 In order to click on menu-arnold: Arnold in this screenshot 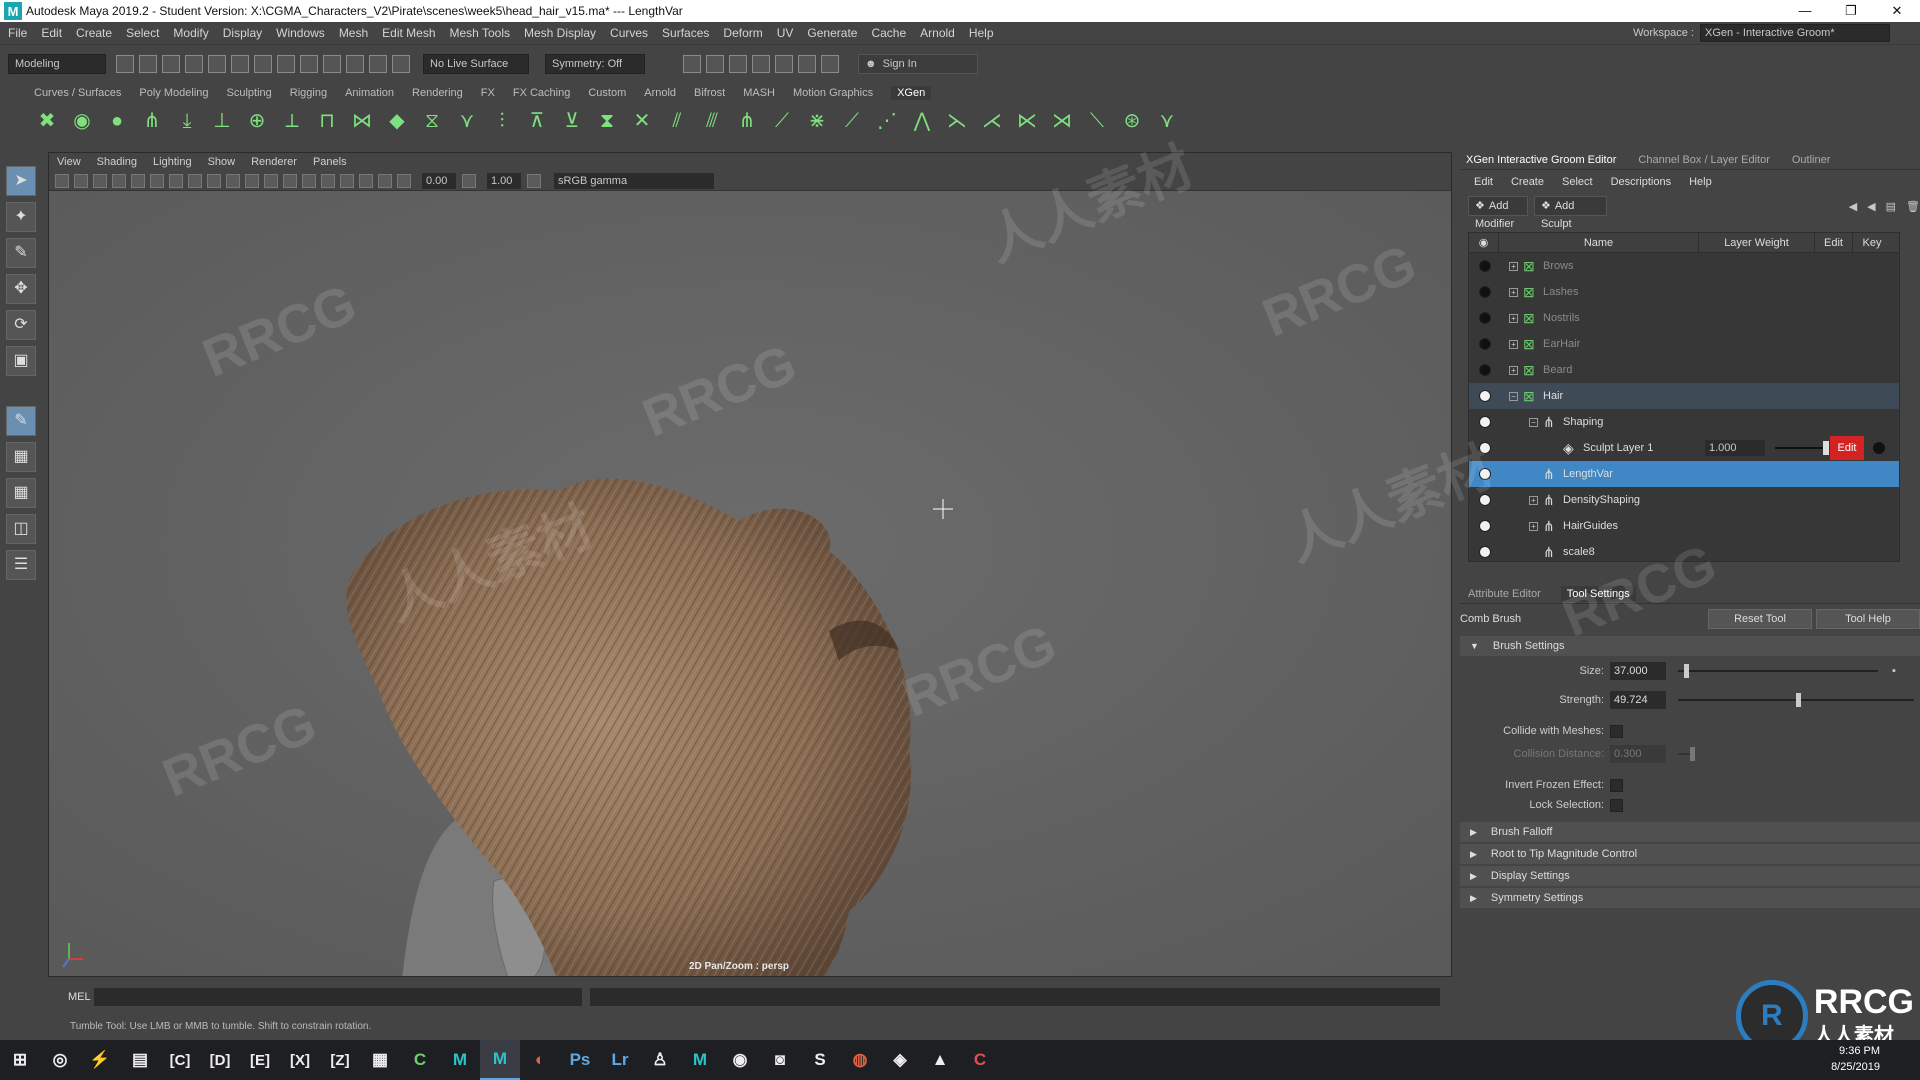, I will do `click(937, 33)`.